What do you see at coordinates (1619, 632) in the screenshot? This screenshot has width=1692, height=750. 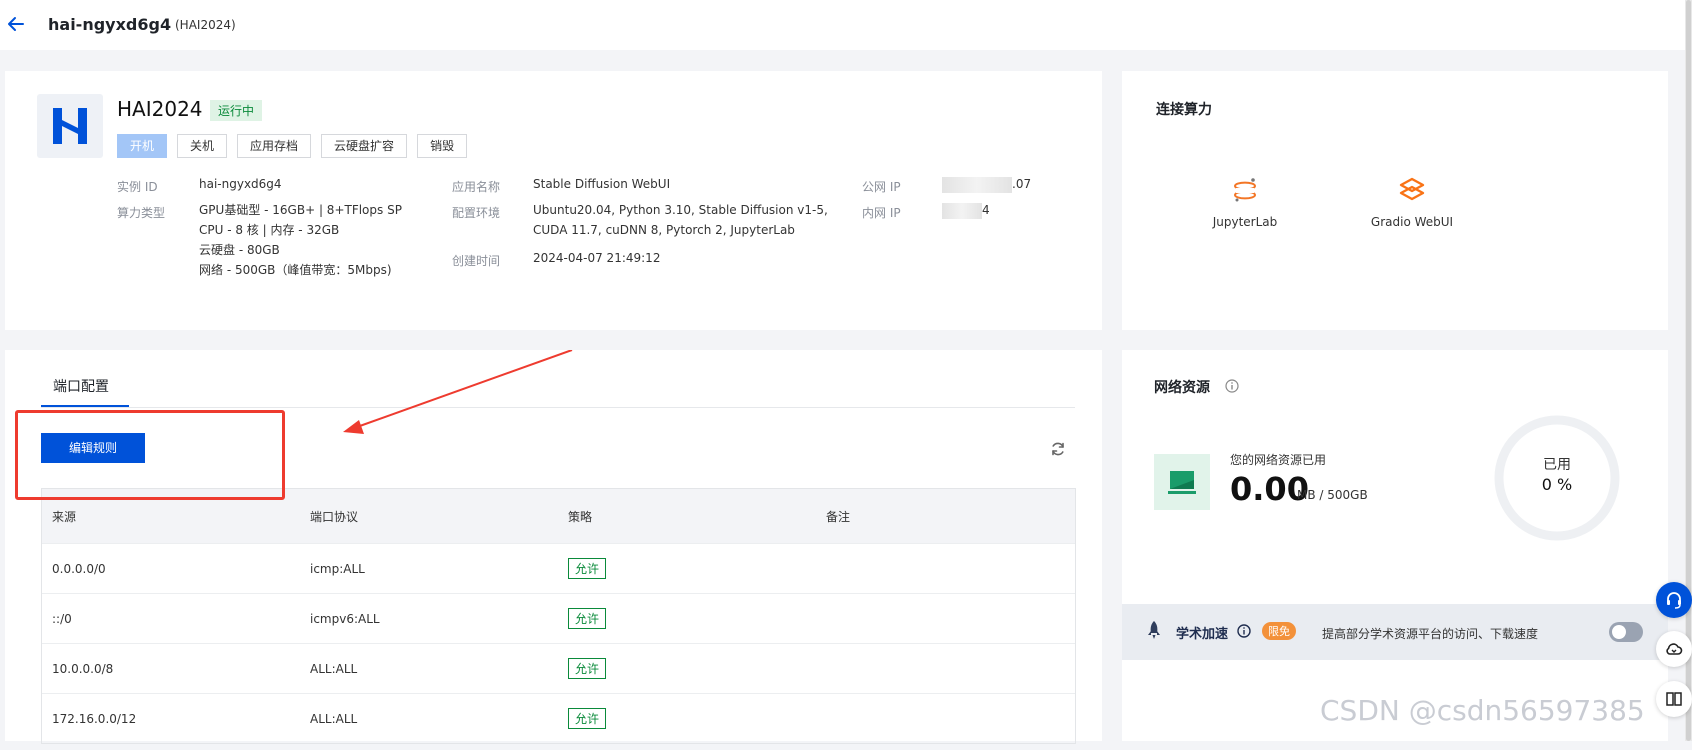 I see `toggle-knob` at bounding box center [1619, 632].